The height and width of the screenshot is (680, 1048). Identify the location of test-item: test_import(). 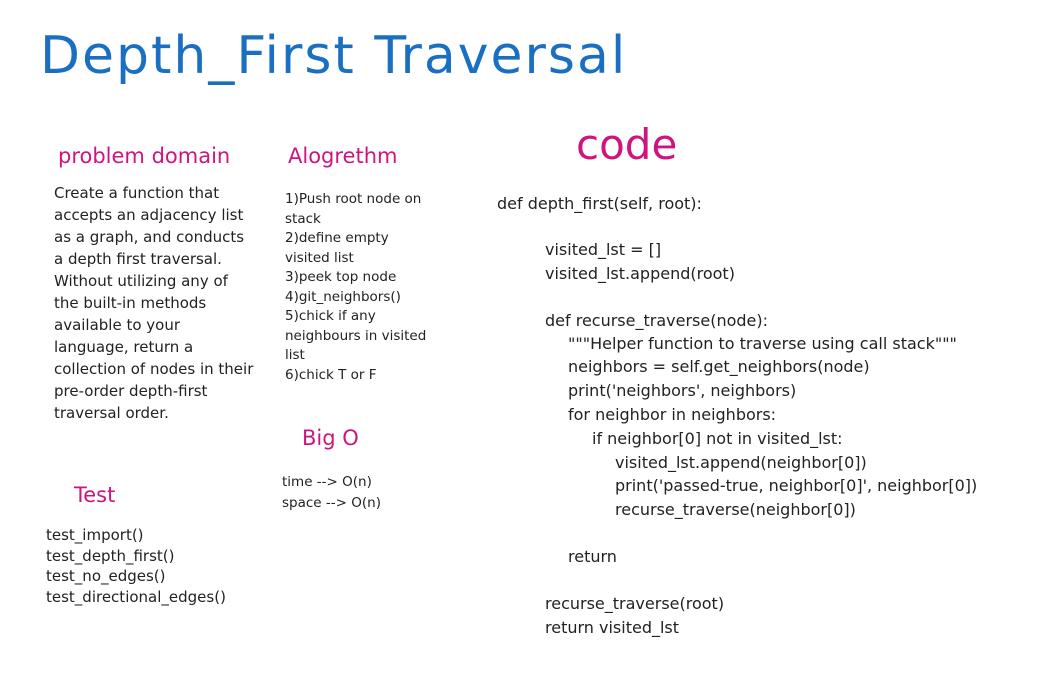
(95, 535).